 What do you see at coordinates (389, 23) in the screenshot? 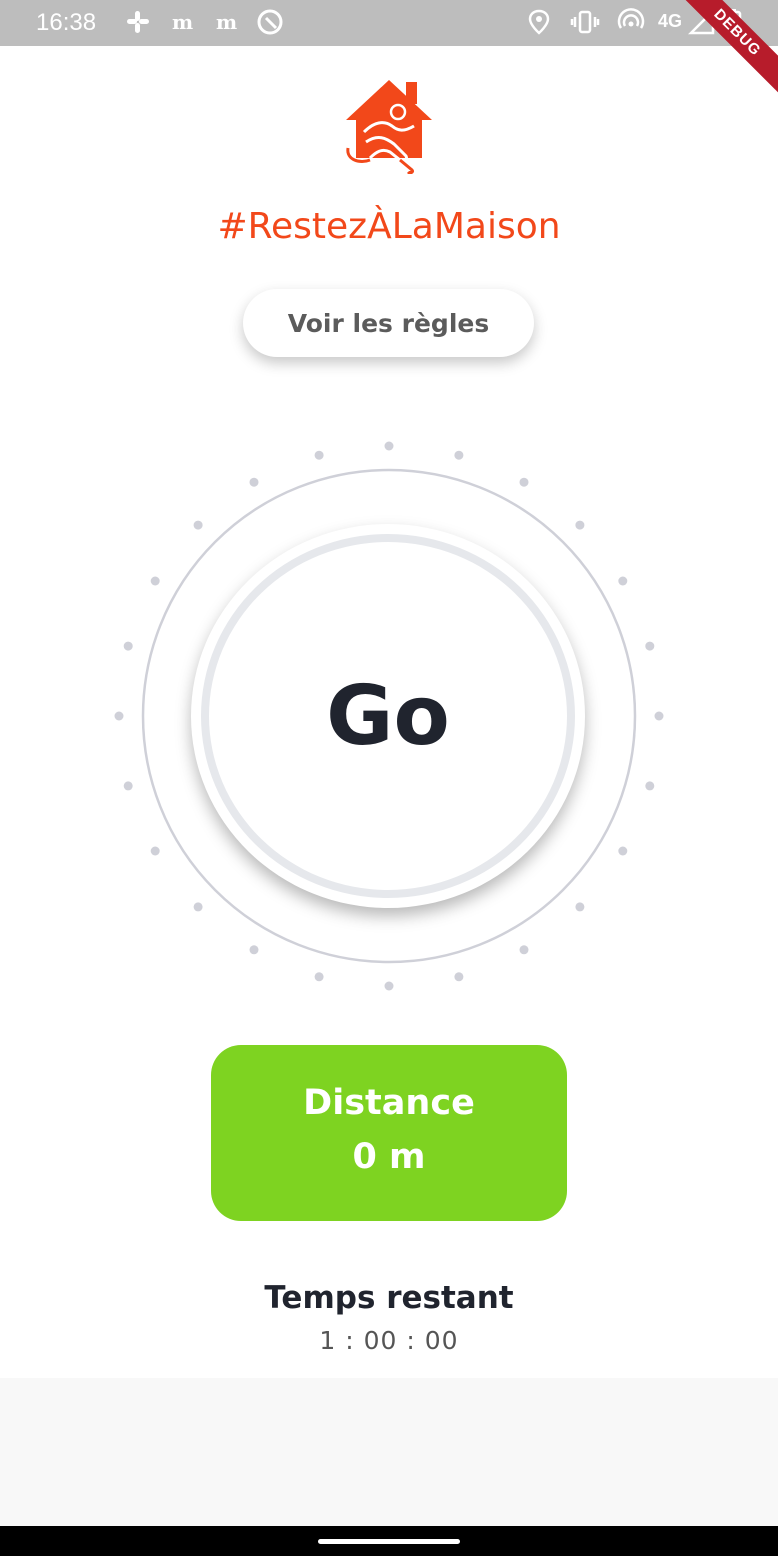
I see `status-bar: 16:38 m m 4G` at bounding box center [389, 23].